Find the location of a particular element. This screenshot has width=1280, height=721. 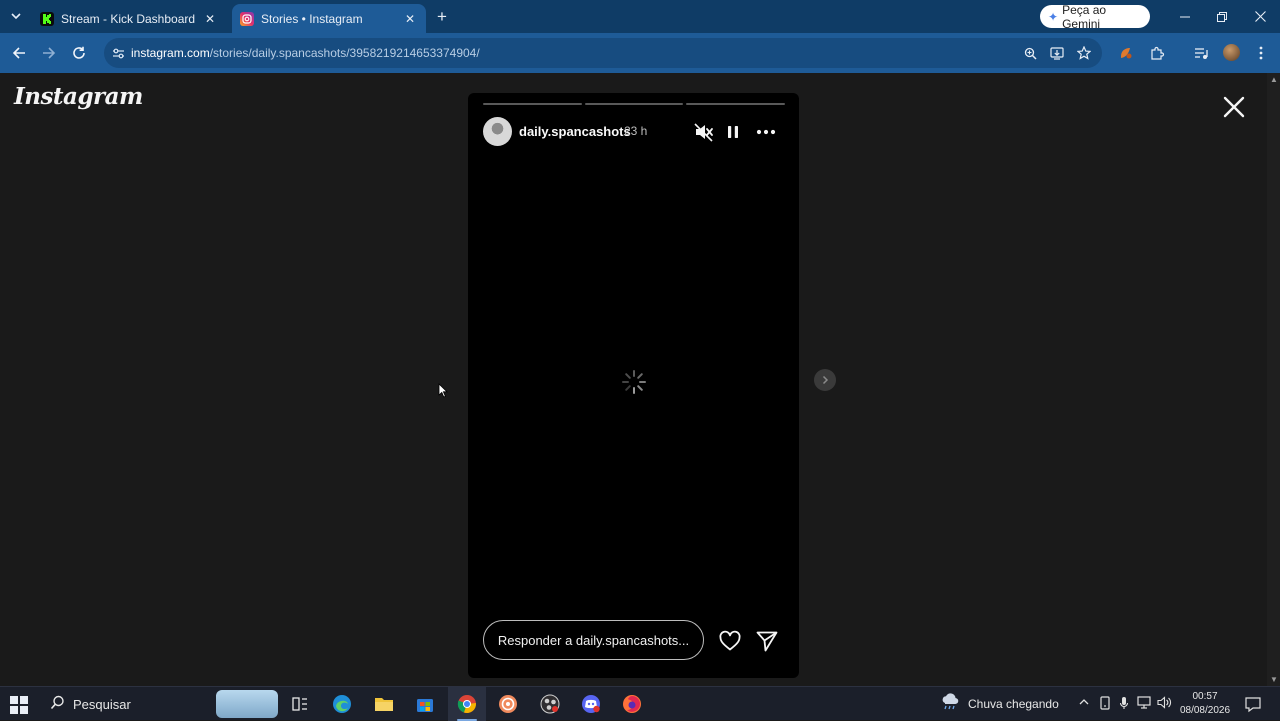

task-view-icon is located at coordinates (300, 704).